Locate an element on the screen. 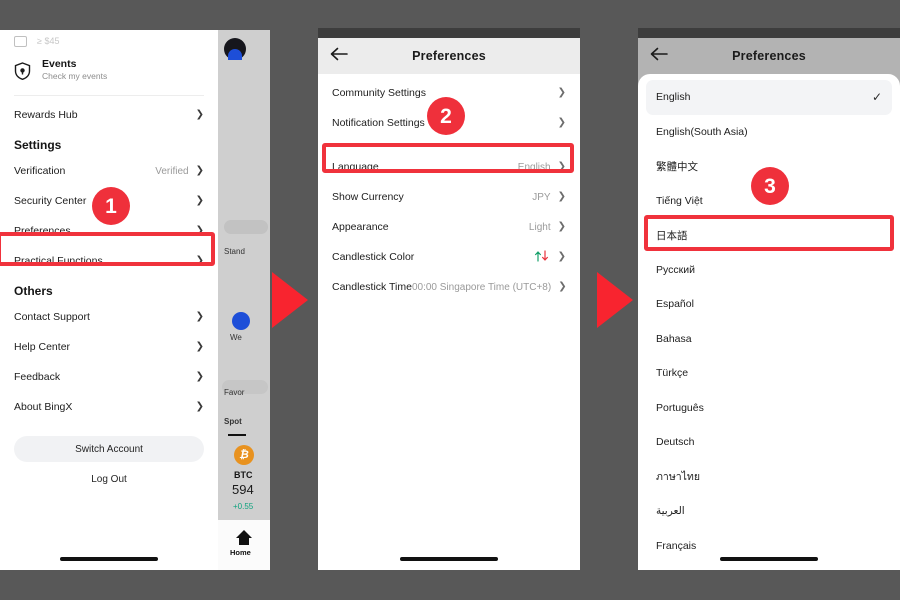  language-option-thai: ภาษาไทย is located at coordinates (769, 477).